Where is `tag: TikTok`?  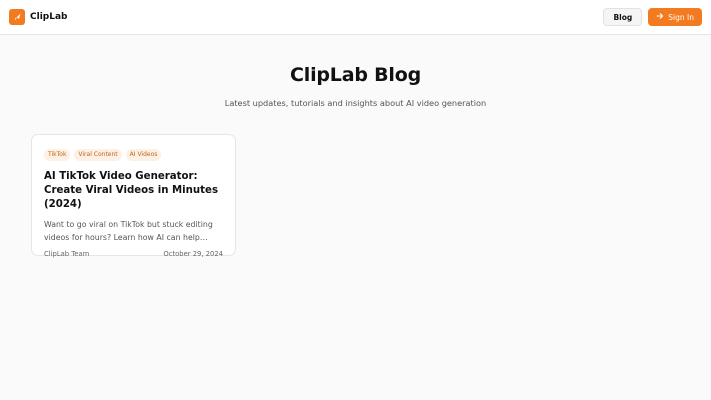 tag: TikTok is located at coordinates (57, 155).